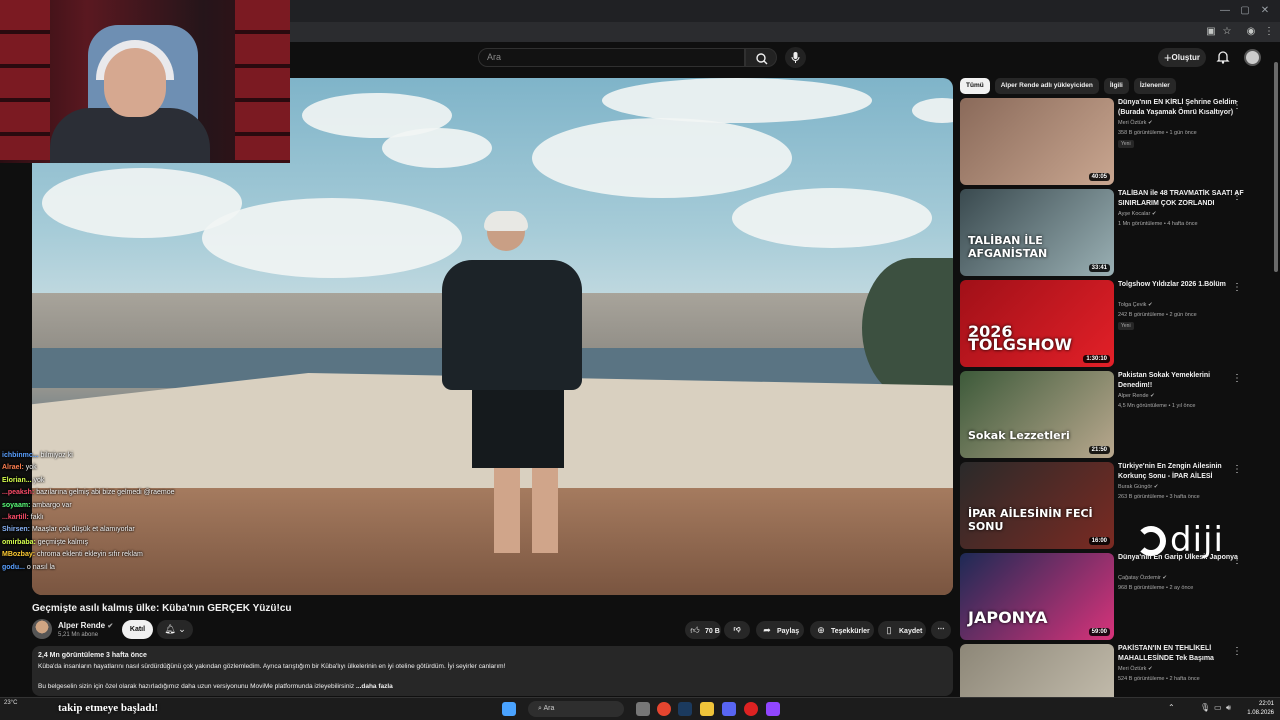 This screenshot has width=1280, height=720. What do you see at coordinates (19, 542) in the screenshot?
I see `chat-username: omirbaba:` at bounding box center [19, 542].